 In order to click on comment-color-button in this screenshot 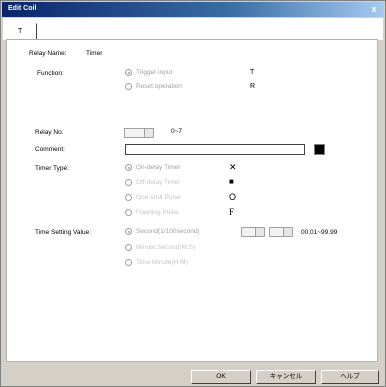, I will do `click(319, 149)`.